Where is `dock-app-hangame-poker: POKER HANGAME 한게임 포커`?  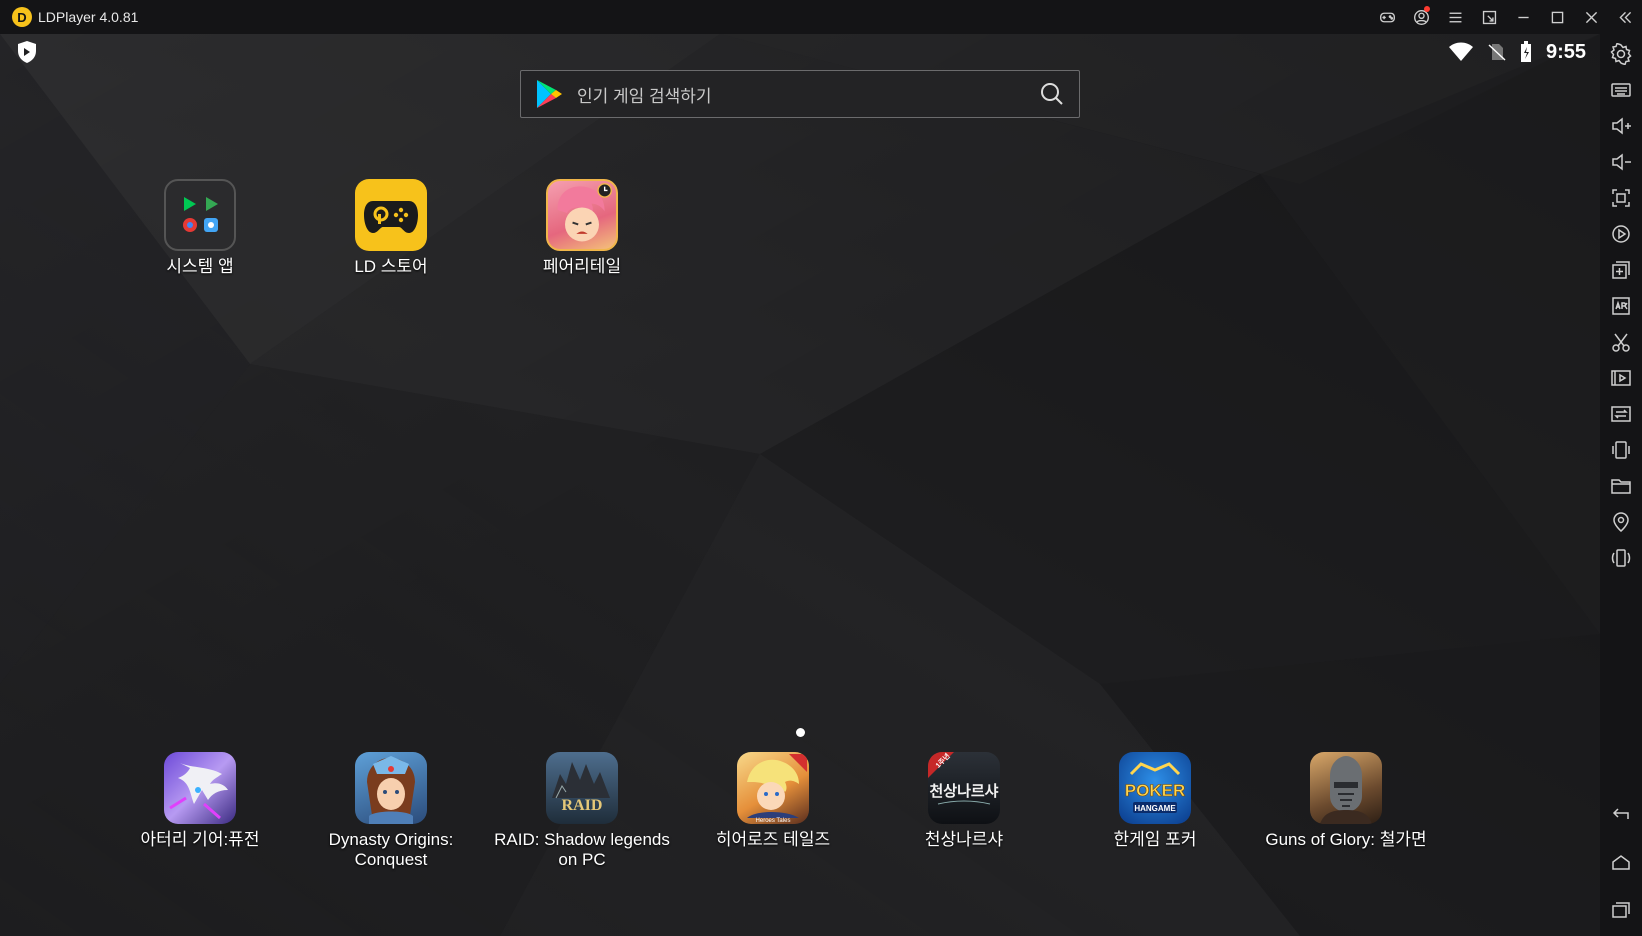 dock-app-hangame-poker: POKER HANGAME 한게임 포커 is located at coordinates (1155, 801).